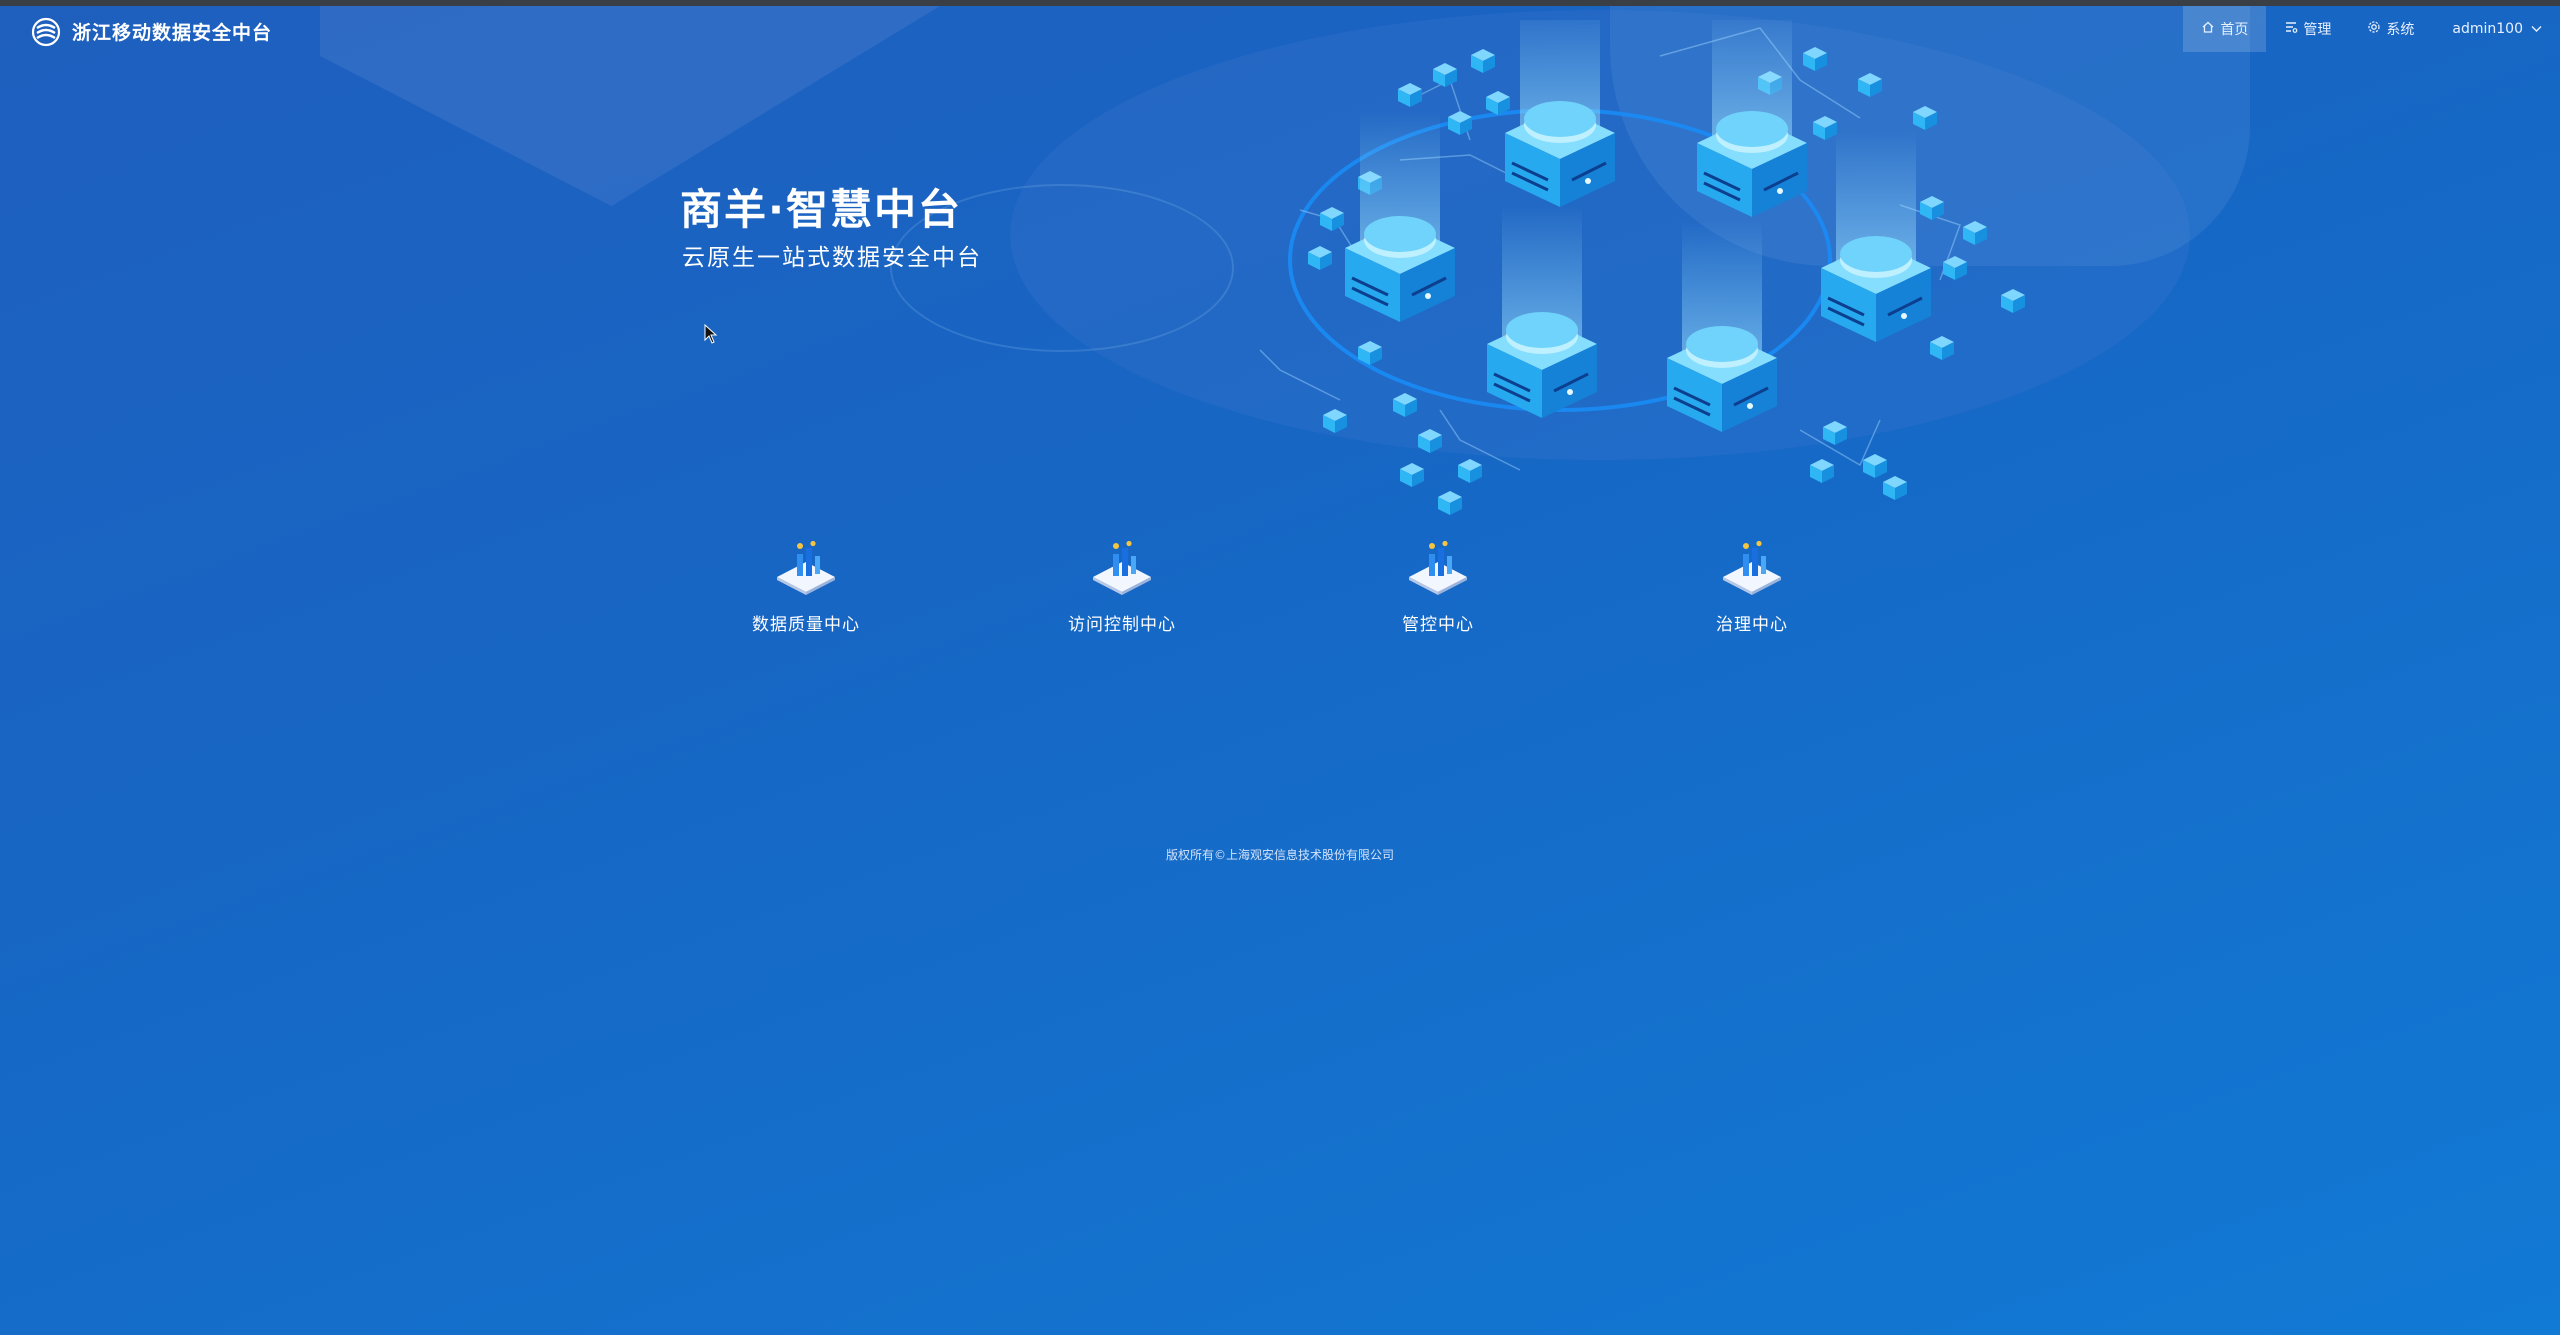 This screenshot has height=1335, width=2560. I want to click on footer-copyright: 版权所有©上海观安信息技术股份有限公司, so click(1279, 855).